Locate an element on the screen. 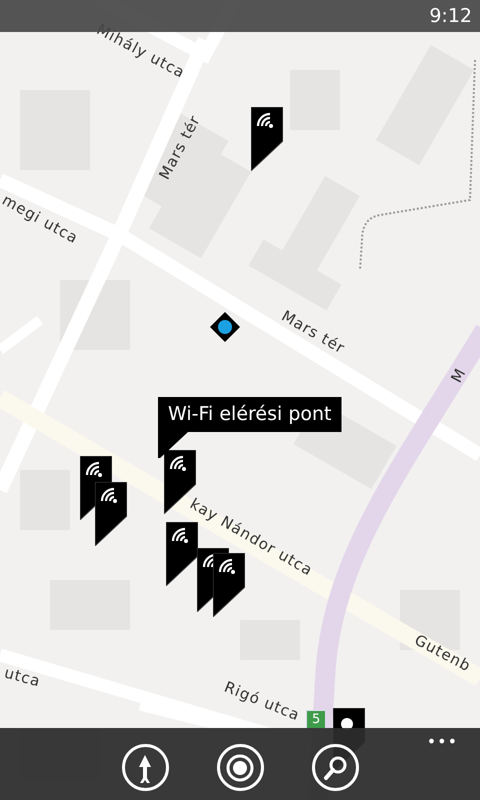  search-button is located at coordinates (335, 767).